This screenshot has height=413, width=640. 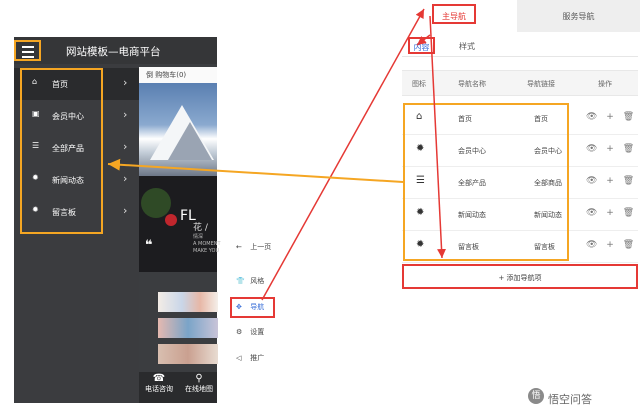 I want to click on table-header: 图标 导航名称 导航链接 操作, so click(x=520, y=83).